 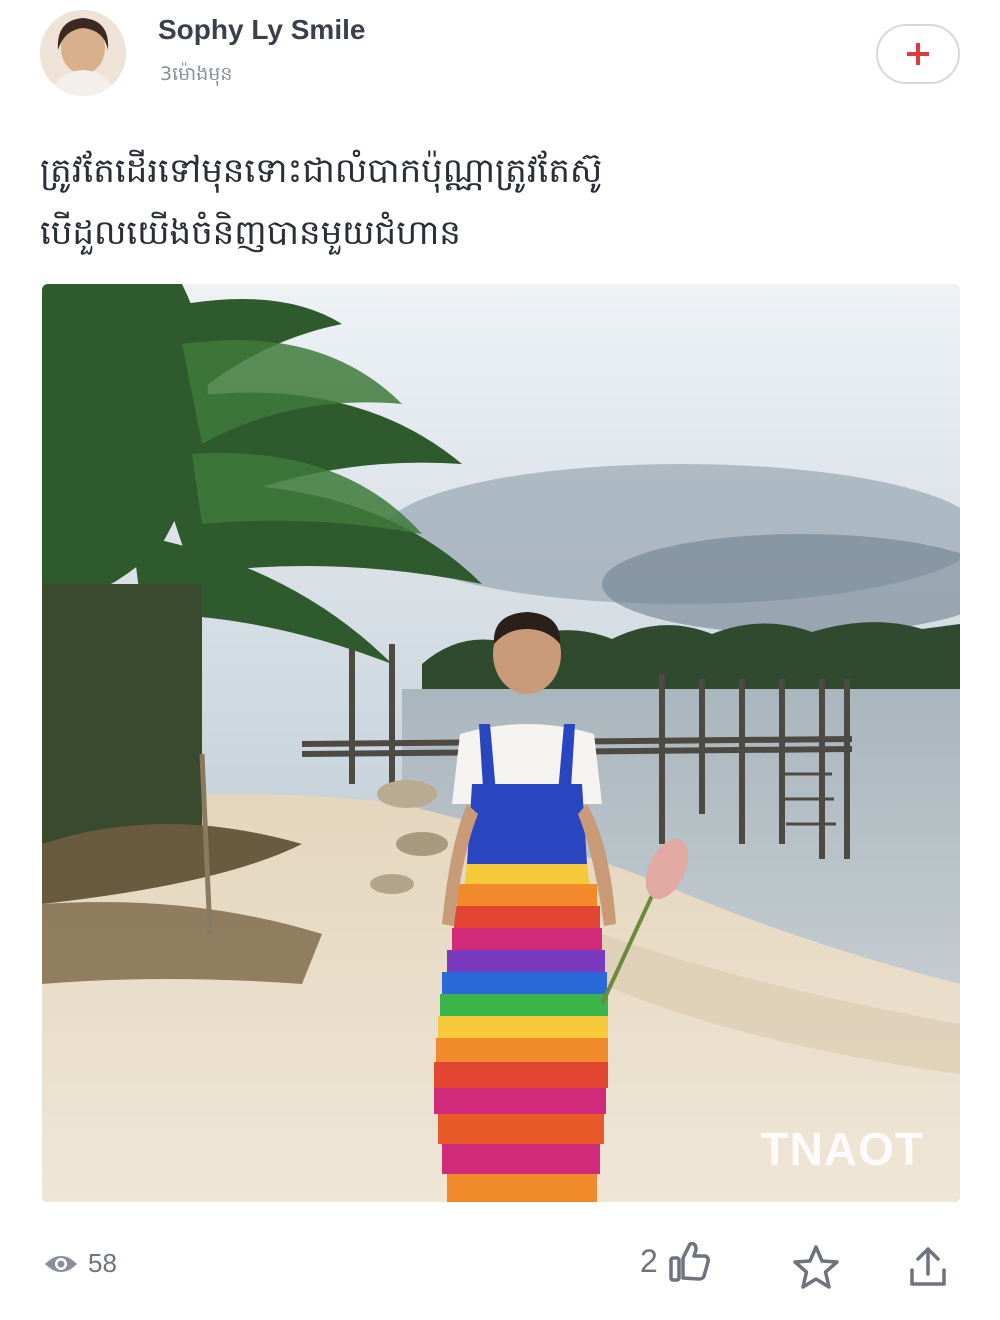 I want to click on photo-watermark: TNAOT, so click(x=842, y=1149).